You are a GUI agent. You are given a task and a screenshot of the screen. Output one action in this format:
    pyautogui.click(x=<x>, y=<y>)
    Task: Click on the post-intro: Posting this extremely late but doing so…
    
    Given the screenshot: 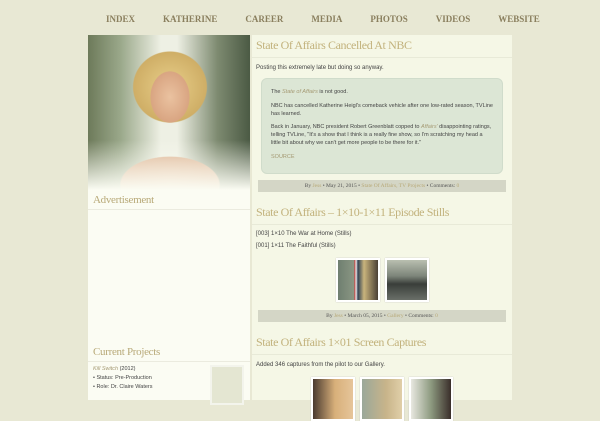 What is the action you would take?
    pyautogui.click(x=320, y=68)
    